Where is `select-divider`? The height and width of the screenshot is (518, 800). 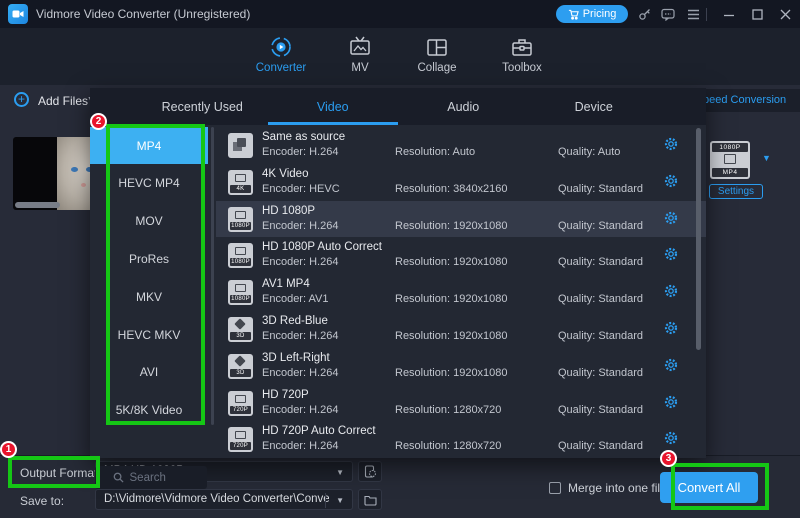
select-divider is located at coordinates (325, 500).